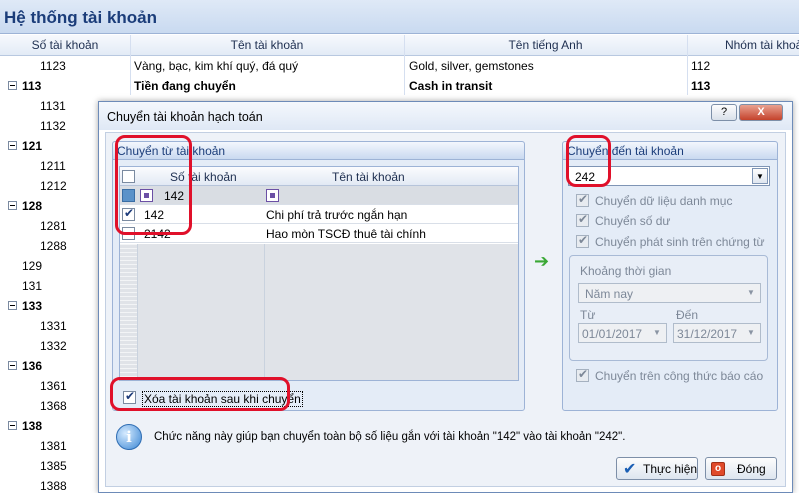 The width and height of the screenshot is (799, 493). What do you see at coordinates (633, 221) in the screenshot?
I see `opt-balance-label: Chuyển số dư` at bounding box center [633, 221].